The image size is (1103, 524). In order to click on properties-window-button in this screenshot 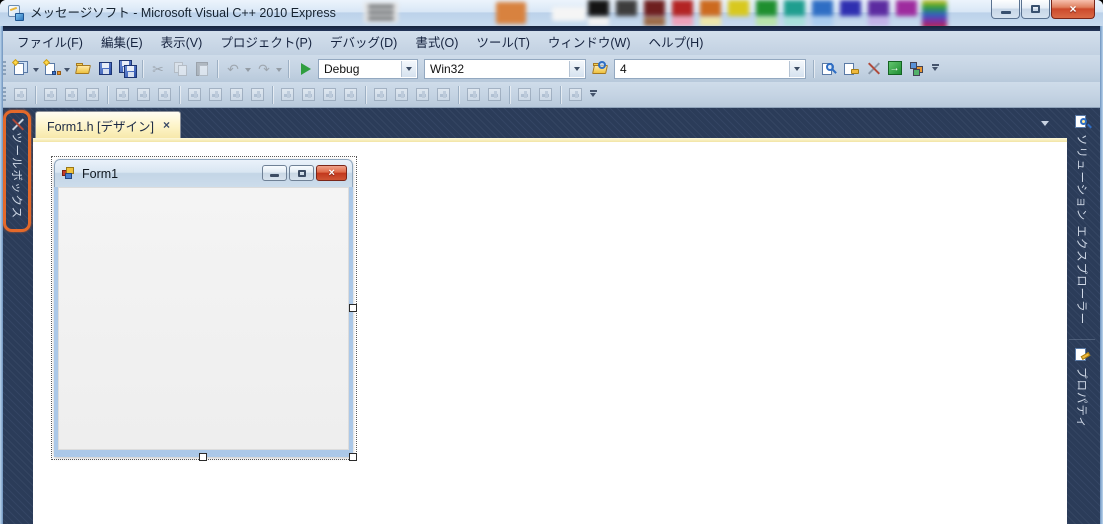, I will do `click(851, 69)`.